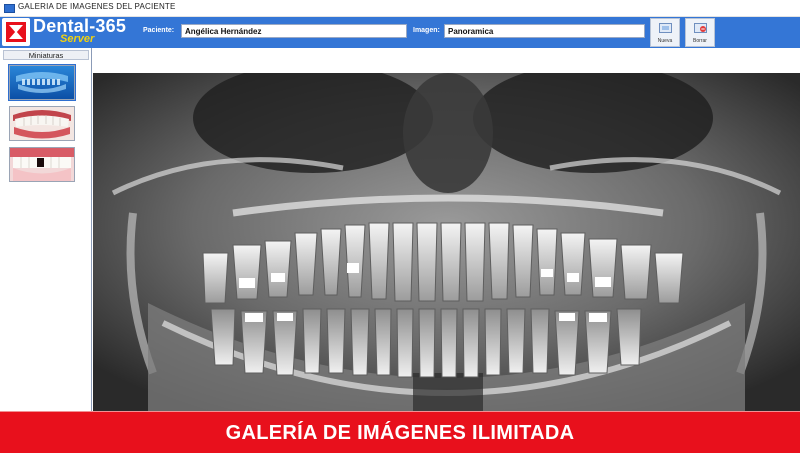 This screenshot has height=453, width=800. I want to click on logo-edition: Server, so click(77, 39).